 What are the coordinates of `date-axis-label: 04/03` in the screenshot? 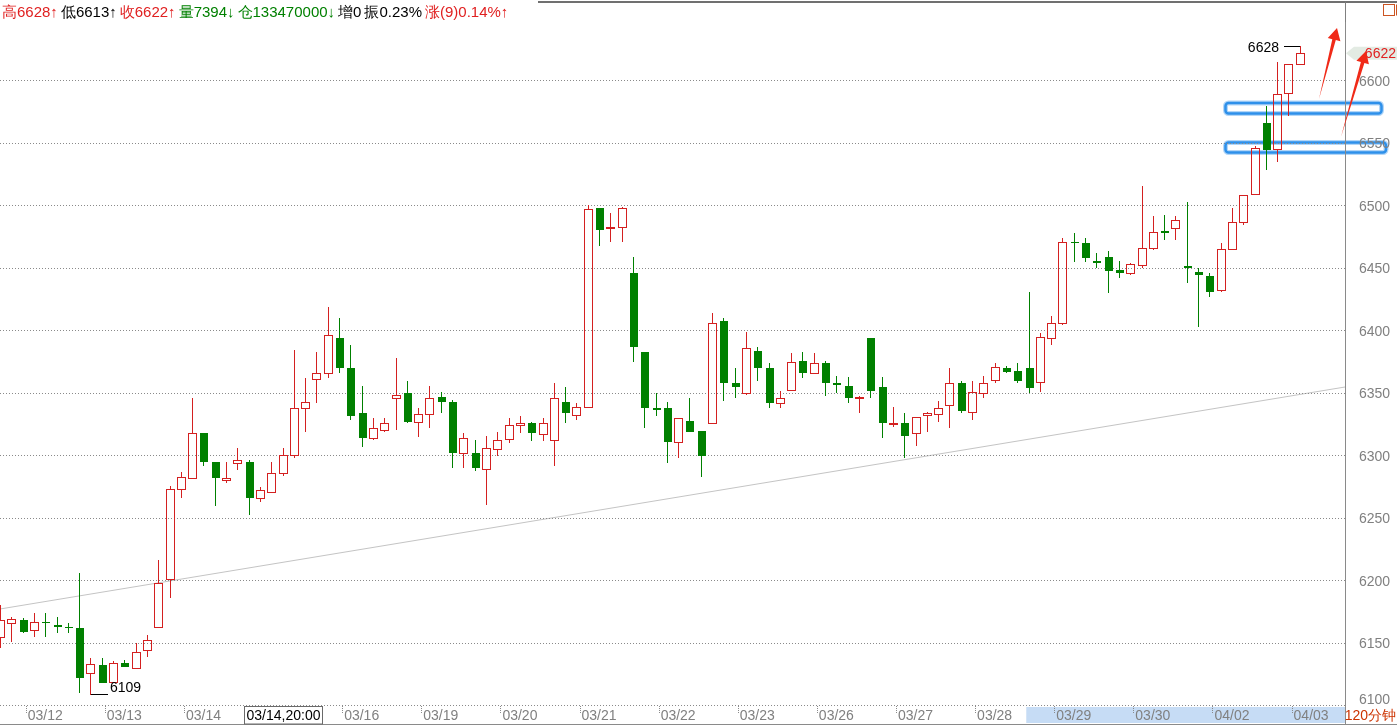 It's located at (1311, 715).